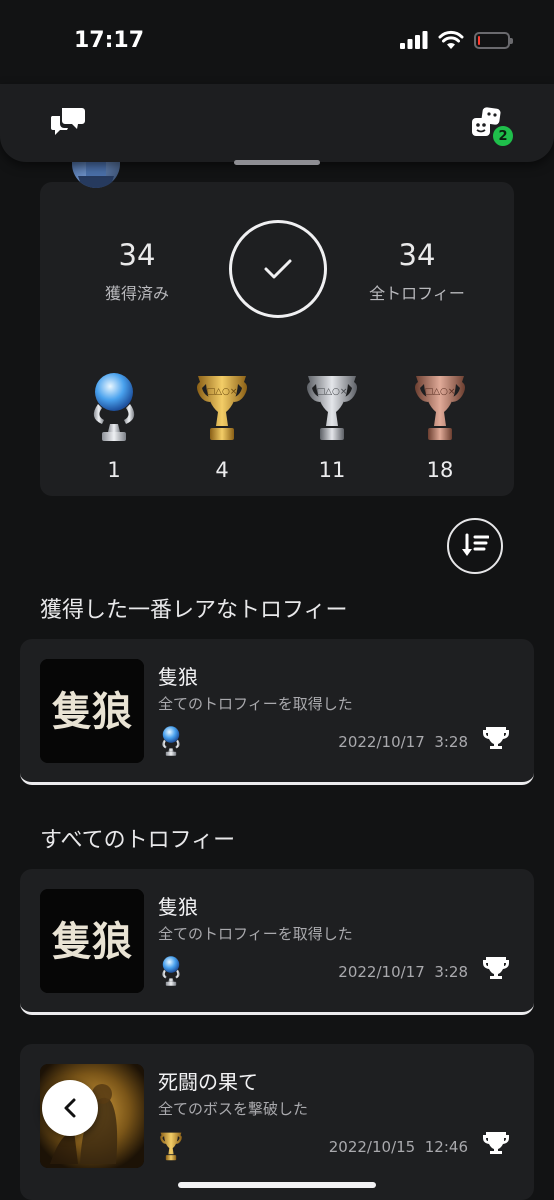  Describe the element at coordinates (138, 840) in the screenshot. I see `all-trophies-section-title: すべてのトロフィー` at that location.